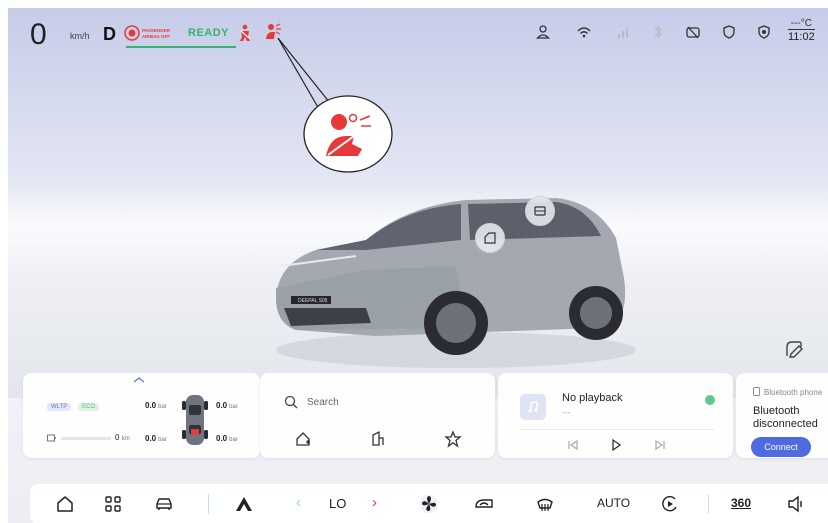 Image resolution: width=828 pixels, height=523 pixels. What do you see at coordinates (181, 47) in the screenshot?
I see `ready-underline` at bounding box center [181, 47].